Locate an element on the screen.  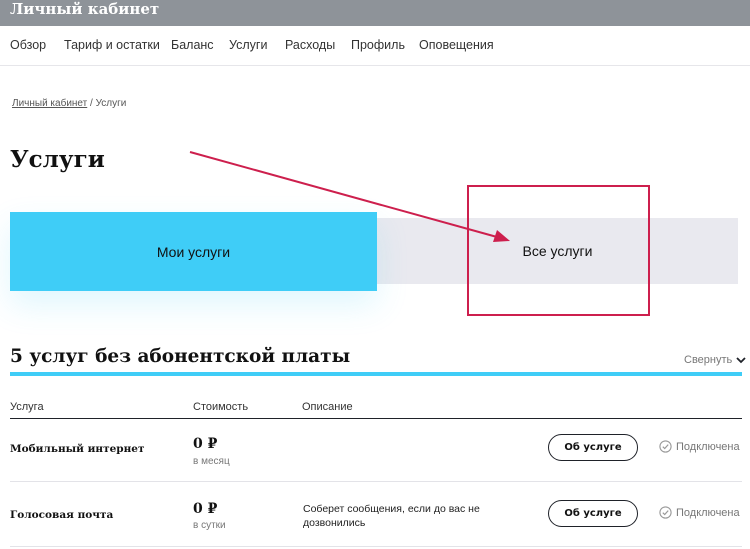
nav-item-expenses: Расходы is located at coordinates (310, 45).